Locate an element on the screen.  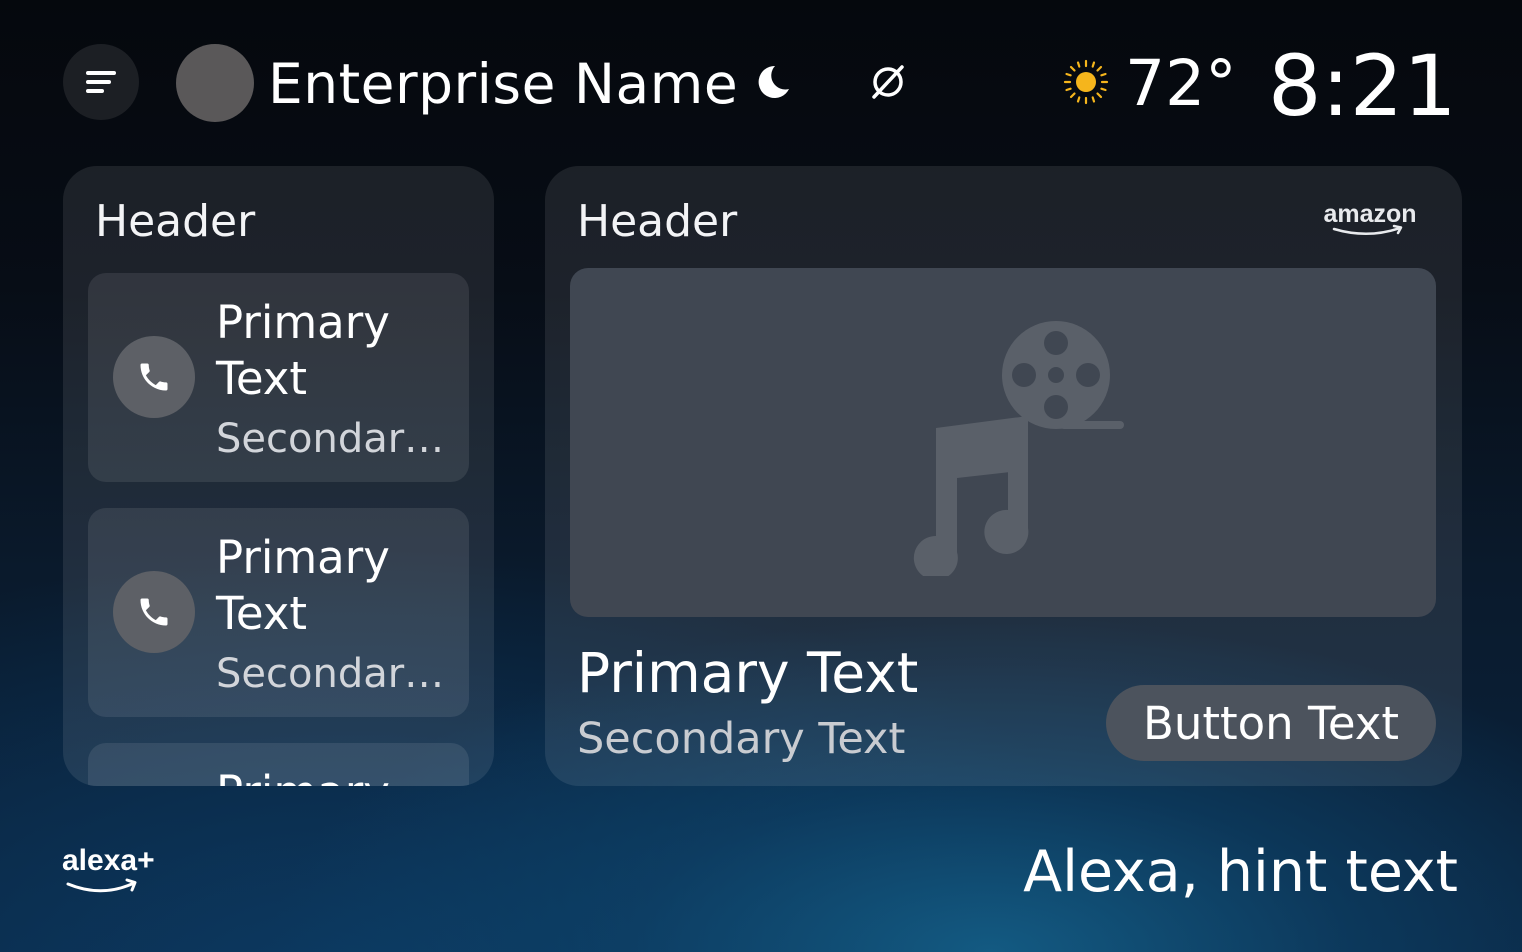
card-primary-text: Primary Text is located at coordinates (748, 673).